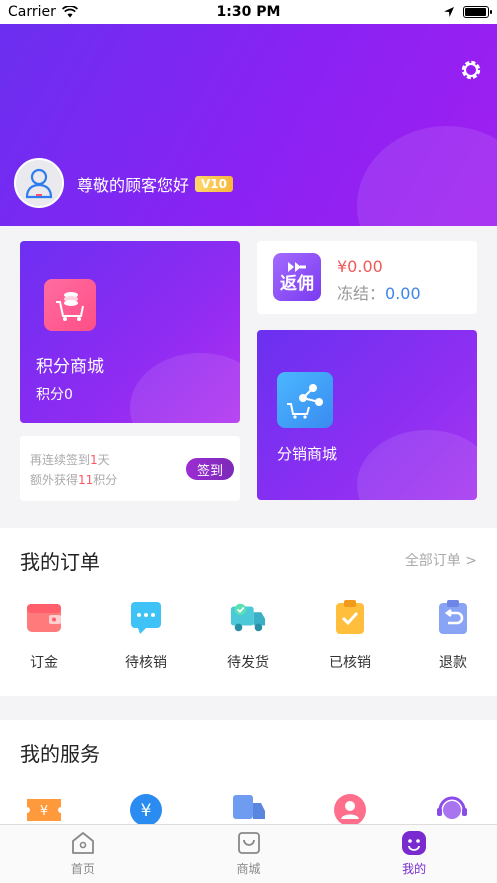 This screenshot has width=497, height=883. What do you see at coordinates (403, 293) in the screenshot?
I see `rebate-frozen-value: 0.00` at bounding box center [403, 293].